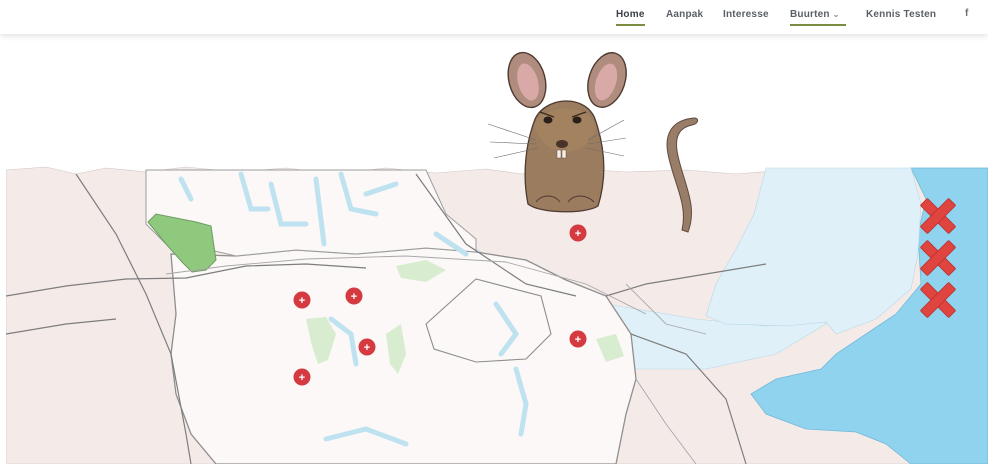 The width and height of the screenshot is (988, 464). What do you see at coordinates (810, 14) in the screenshot?
I see `nav-item-label: Buurten` at bounding box center [810, 14].